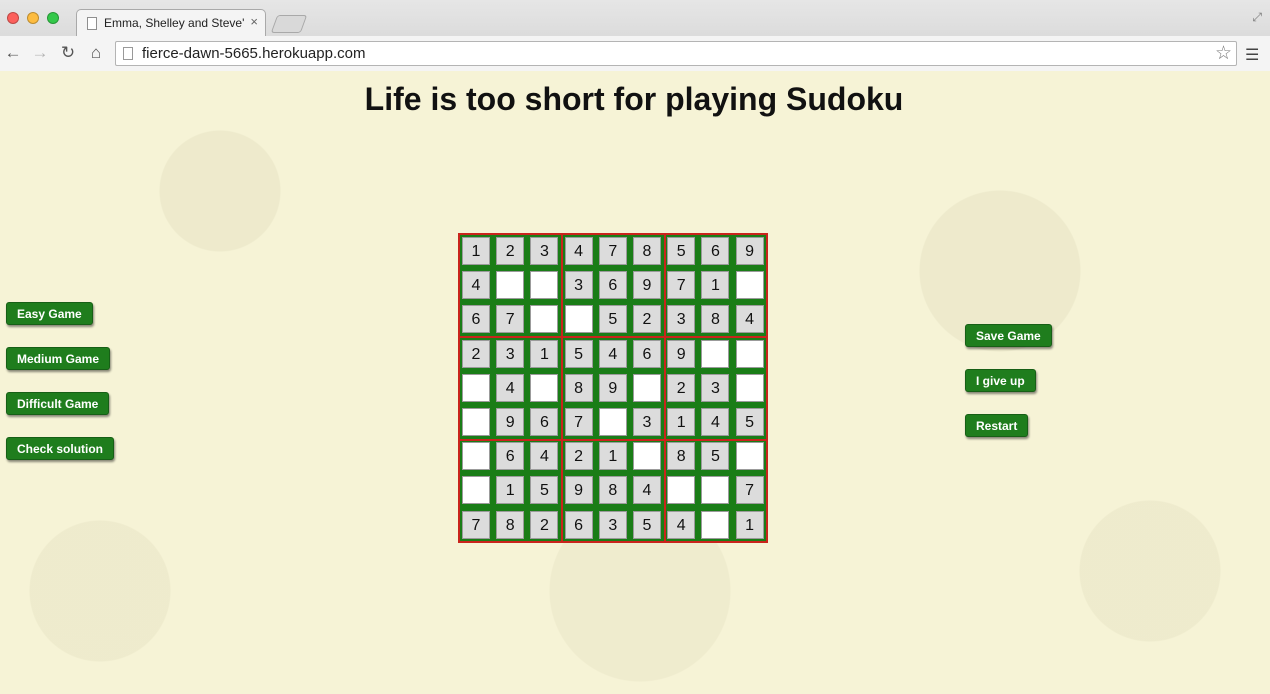 This screenshot has width=1270, height=694. I want to click on close-window-button, so click(13, 18).